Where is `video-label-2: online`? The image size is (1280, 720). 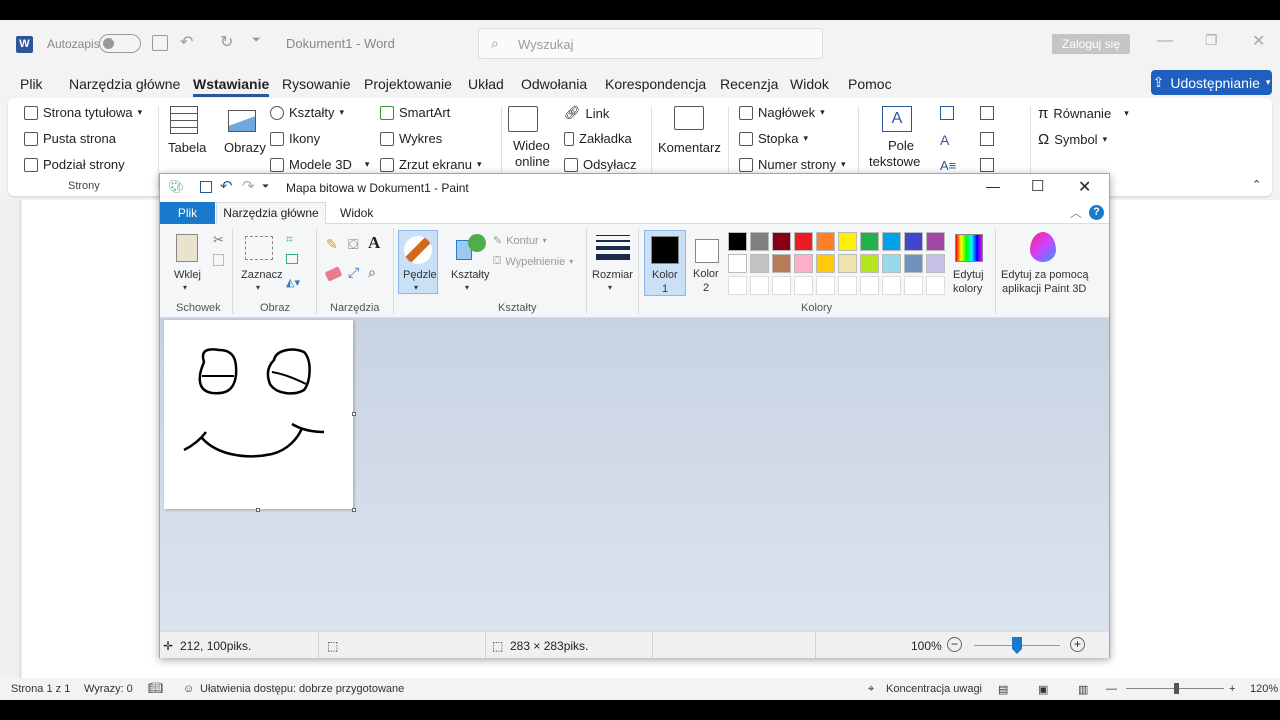 video-label-2: online is located at coordinates (532, 161).